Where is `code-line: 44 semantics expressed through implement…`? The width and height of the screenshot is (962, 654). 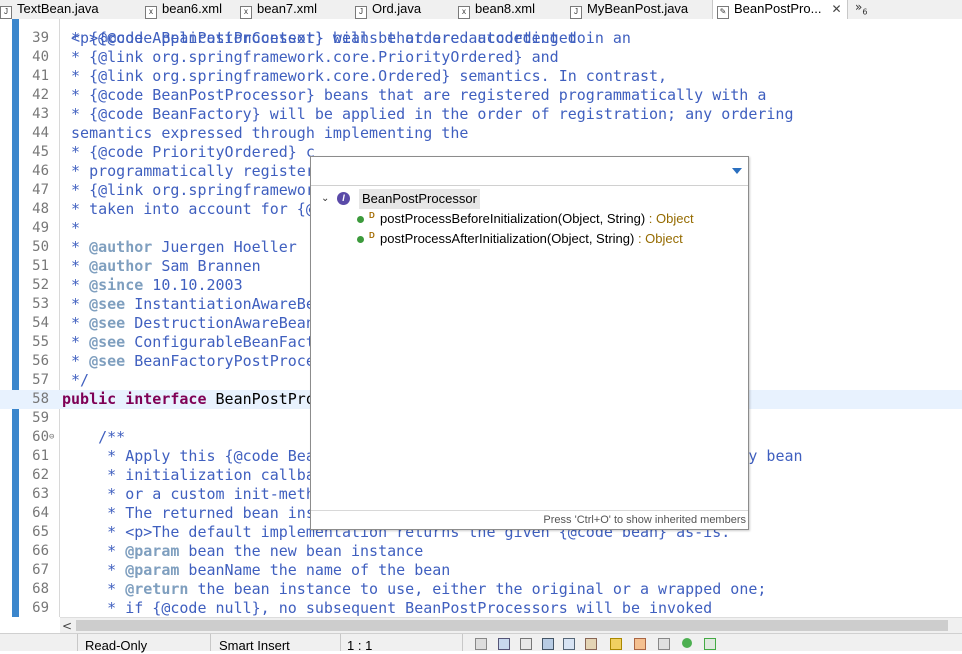
code-line: 44 semantics expressed through implement… is located at coordinates (481, 133).